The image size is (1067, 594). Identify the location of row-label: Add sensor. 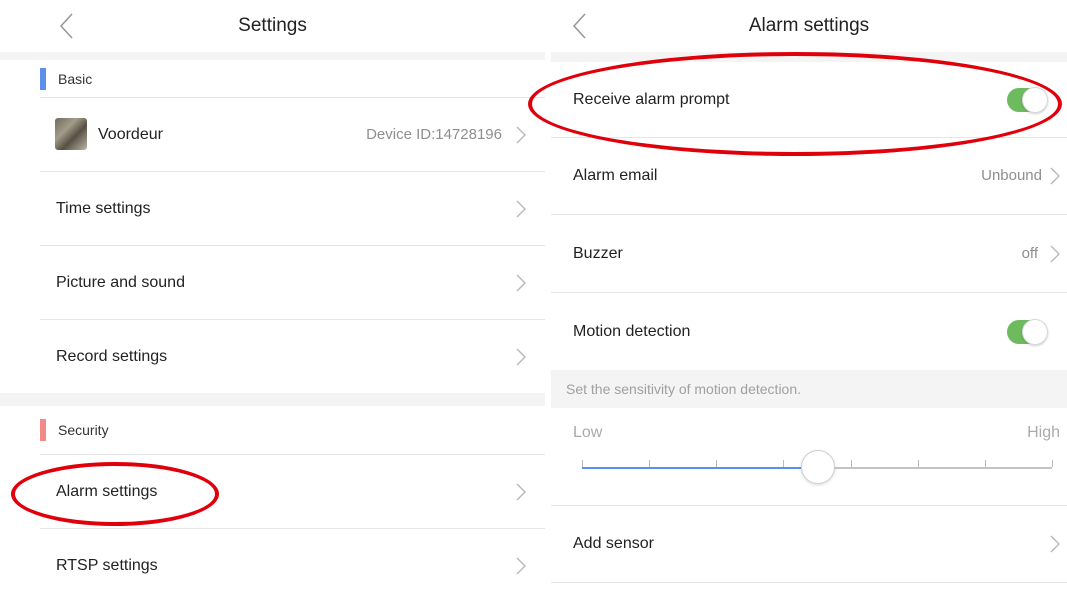
(613, 543).